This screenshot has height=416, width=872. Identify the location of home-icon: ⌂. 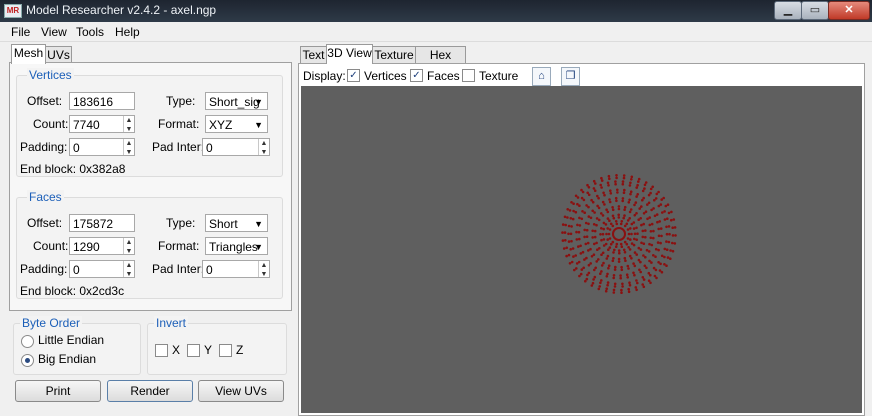
(541, 76).